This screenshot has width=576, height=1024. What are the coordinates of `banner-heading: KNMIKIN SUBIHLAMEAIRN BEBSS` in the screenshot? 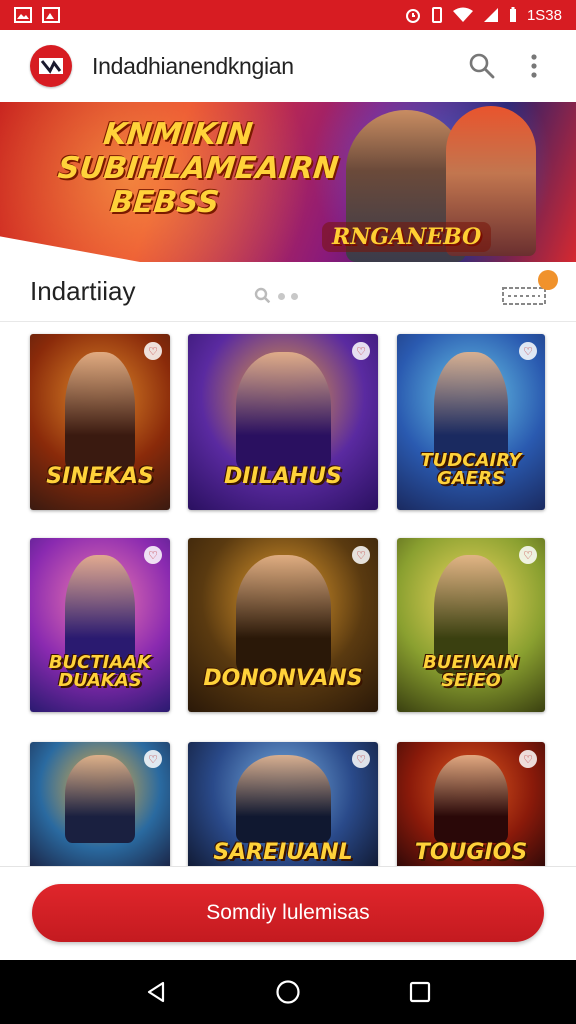 It's located at (198, 168).